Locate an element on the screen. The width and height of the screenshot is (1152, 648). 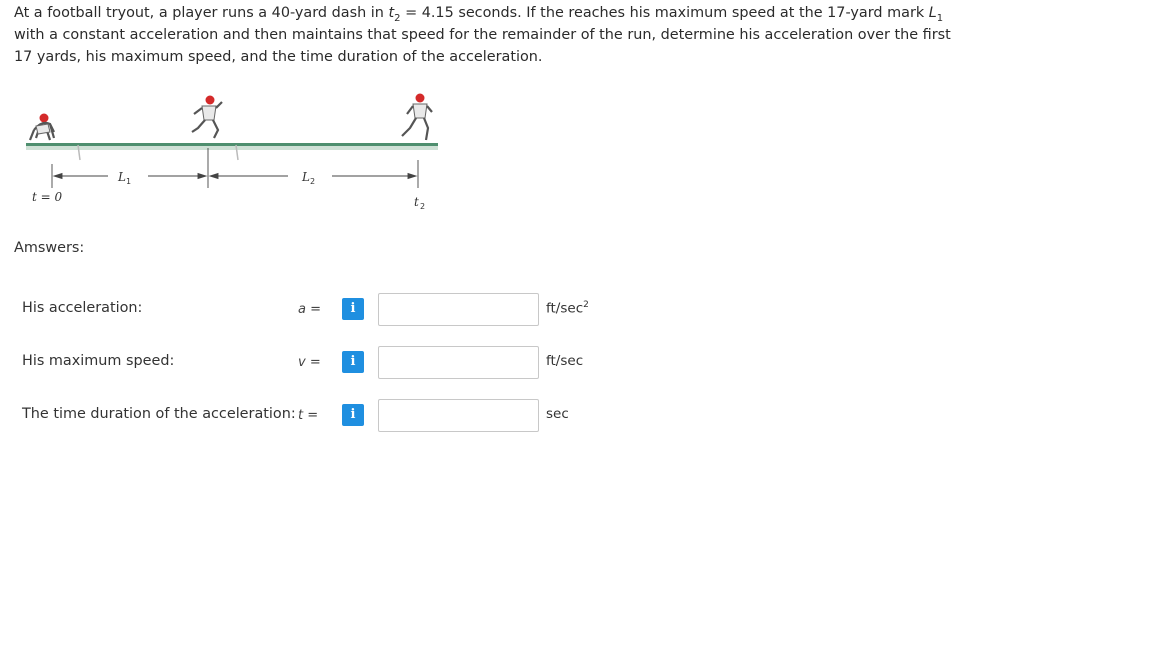
max-speed-info-icon: i is located at coordinates (353, 362).